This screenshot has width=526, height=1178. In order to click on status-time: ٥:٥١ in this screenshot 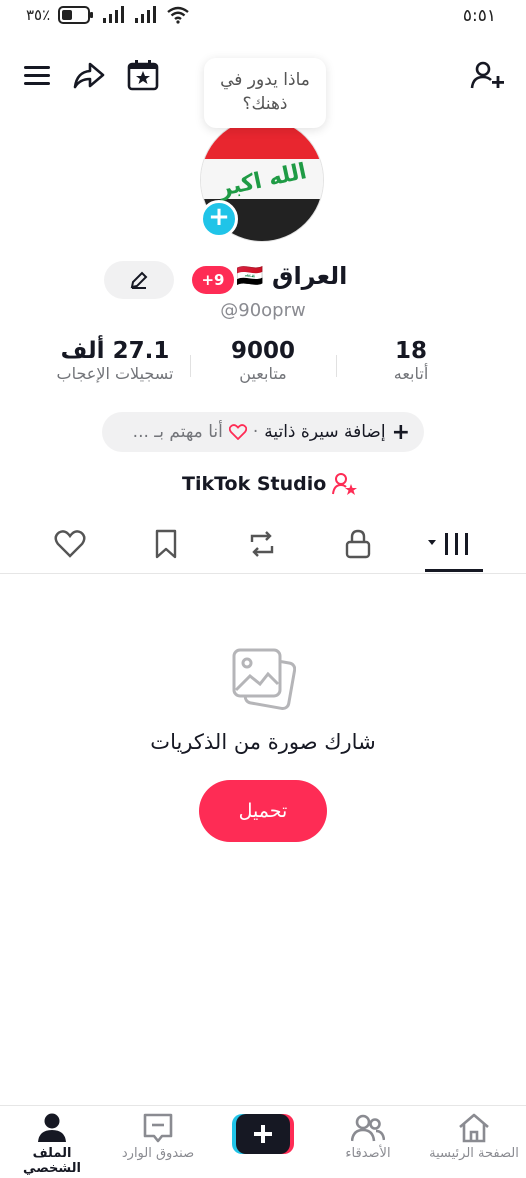, I will do `click(479, 16)`.